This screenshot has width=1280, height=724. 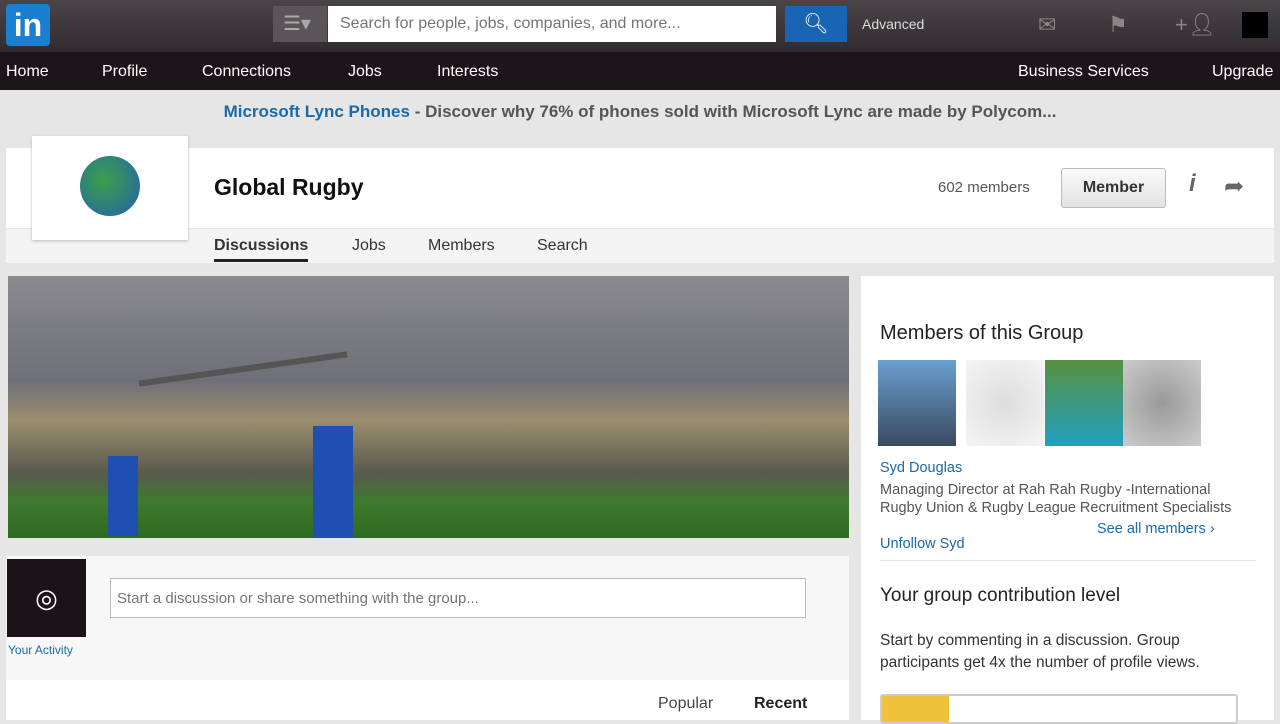 What do you see at coordinates (28, 25) in the screenshot?
I see `linkedin-logo: in` at bounding box center [28, 25].